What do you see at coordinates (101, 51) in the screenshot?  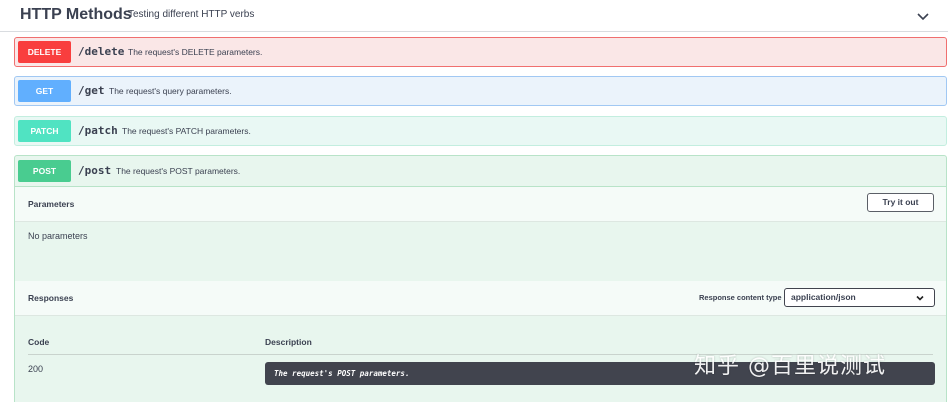 I see `operation-path: /delete` at bounding box center [101, 51].